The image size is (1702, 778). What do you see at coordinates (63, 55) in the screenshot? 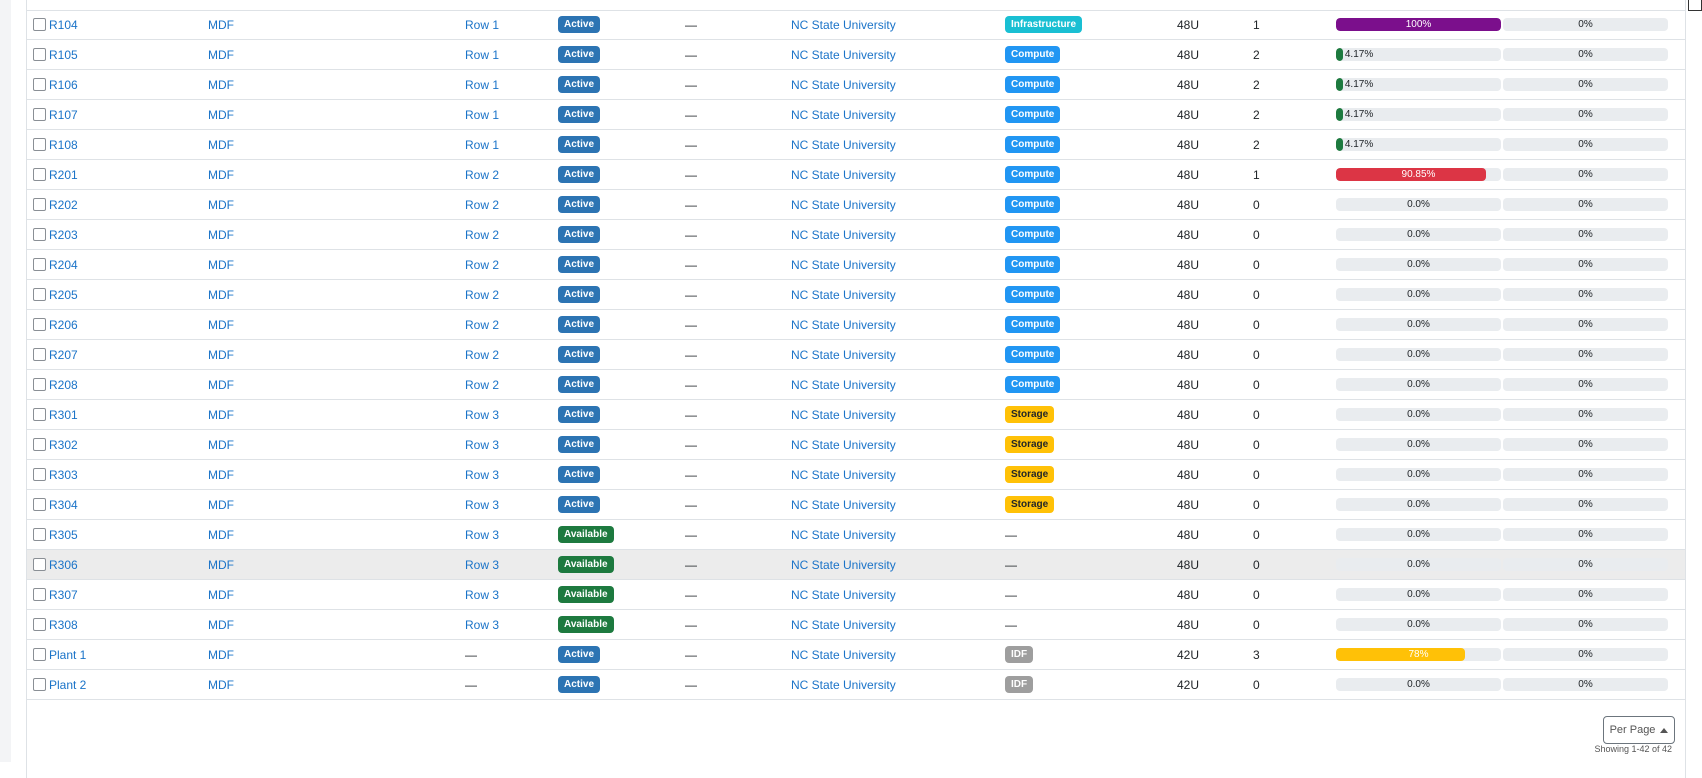
I see `rack-name-link: R105` at bounding box center [63, 55].